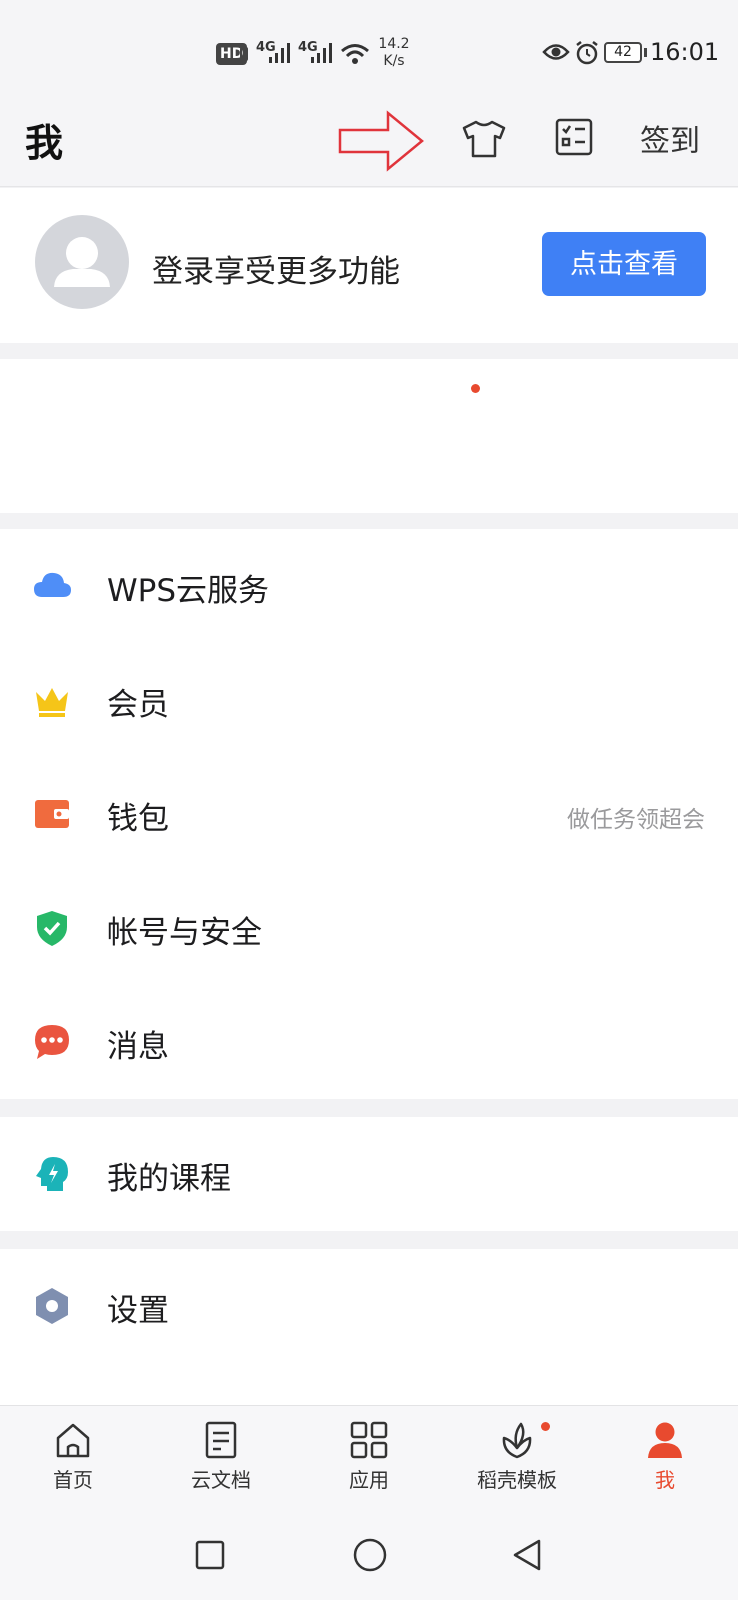 Image resolution: width=738 pixels, height=1600 pixels. Describe the element at coordinates (369, 1460) in the screenshot. I see `nav-tab-apps: 应用` at that location.